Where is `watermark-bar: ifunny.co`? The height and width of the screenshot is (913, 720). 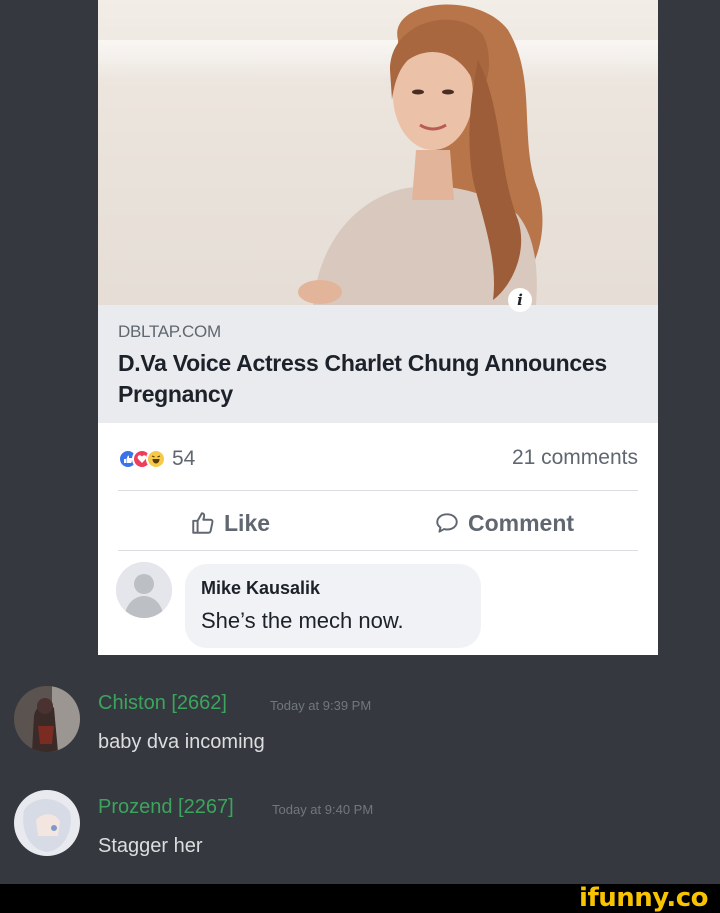 watermark-bar: ifunny.co is located at coordinates (360, 898).